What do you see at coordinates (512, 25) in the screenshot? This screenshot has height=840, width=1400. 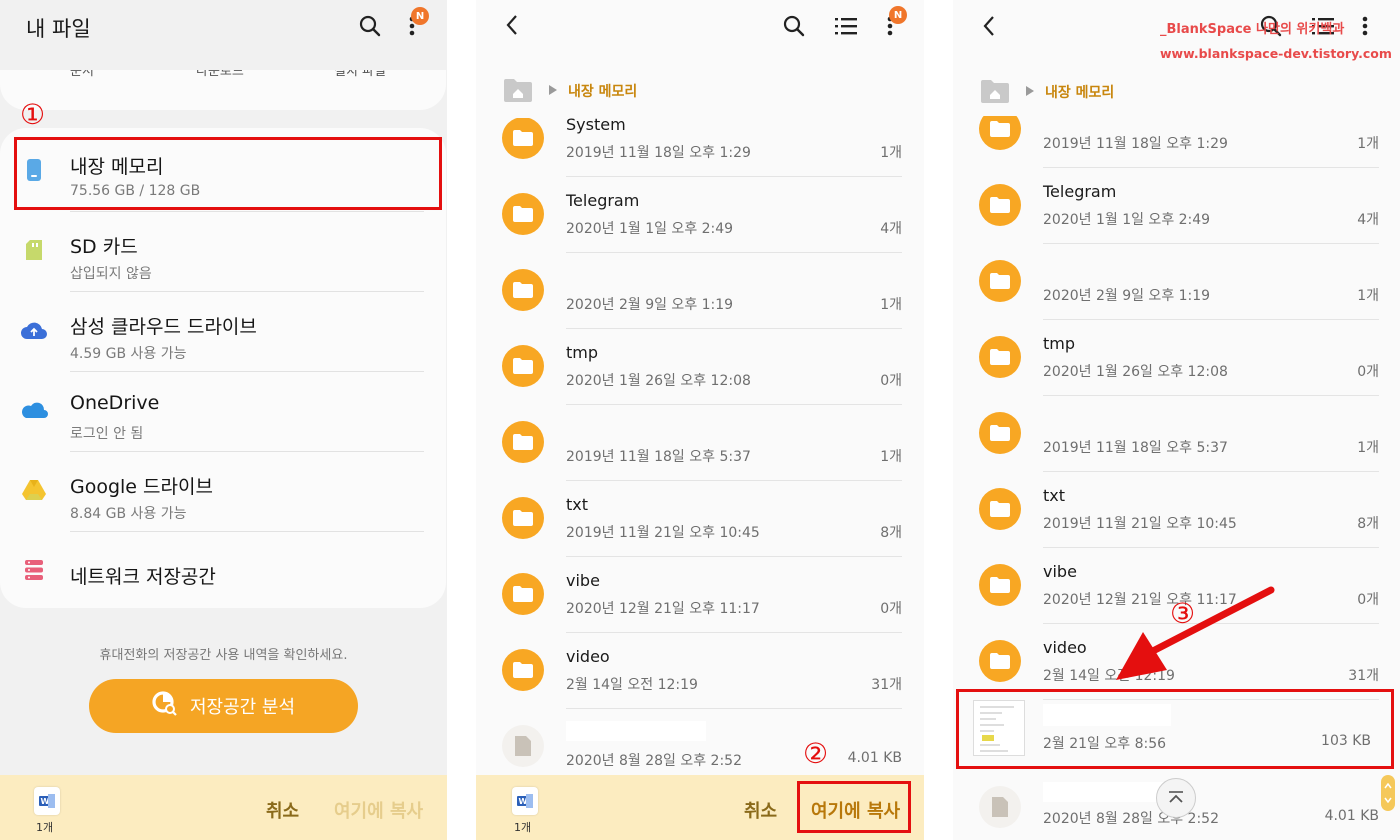 I see `back-arrow-icon` at bounding box center [512, 25].